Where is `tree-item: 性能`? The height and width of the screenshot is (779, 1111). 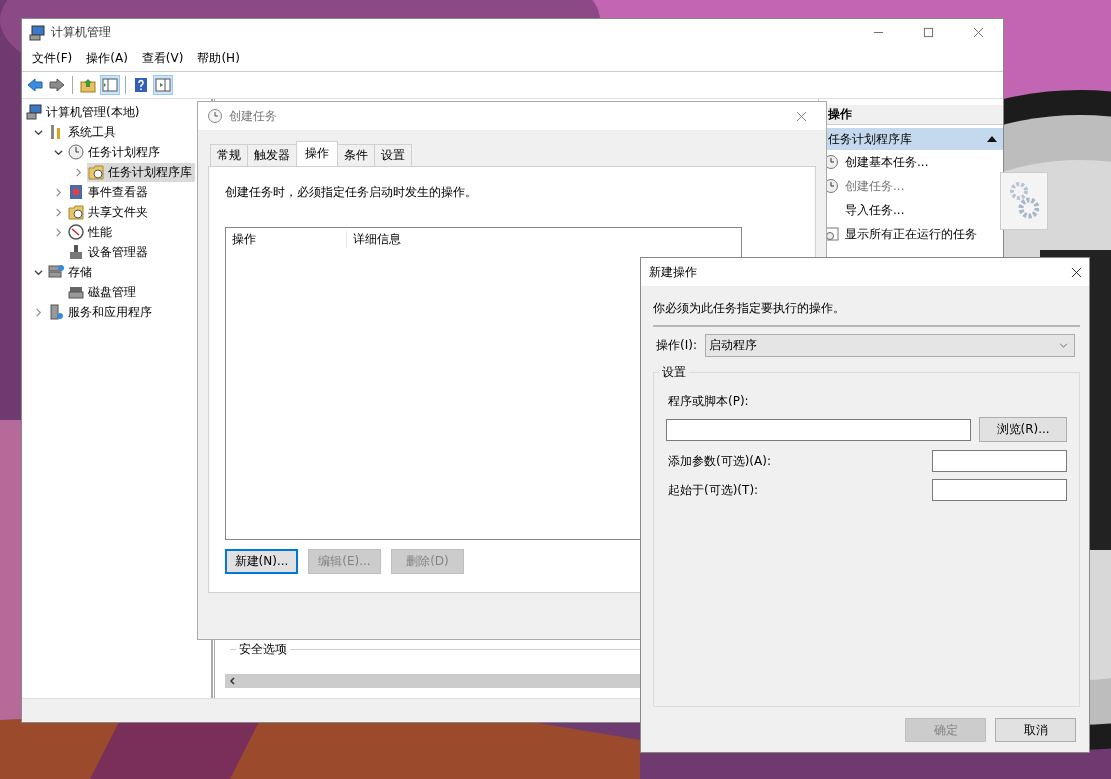 tree-item: 性能 is located at coordinates (91, 232).